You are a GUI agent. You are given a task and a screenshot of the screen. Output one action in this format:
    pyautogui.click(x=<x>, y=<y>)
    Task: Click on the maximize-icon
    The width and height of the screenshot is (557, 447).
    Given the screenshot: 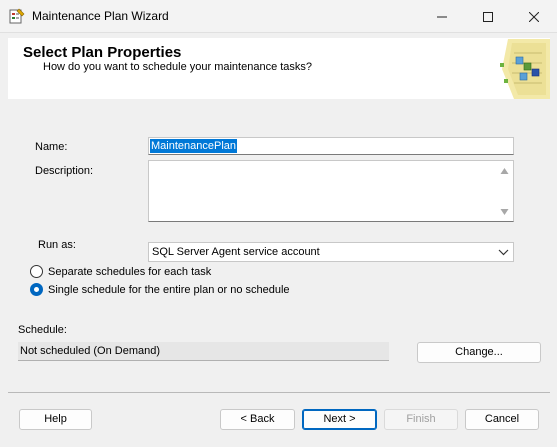 What is the action you would take?
    pyautogui.click(x=488, y=16)
    